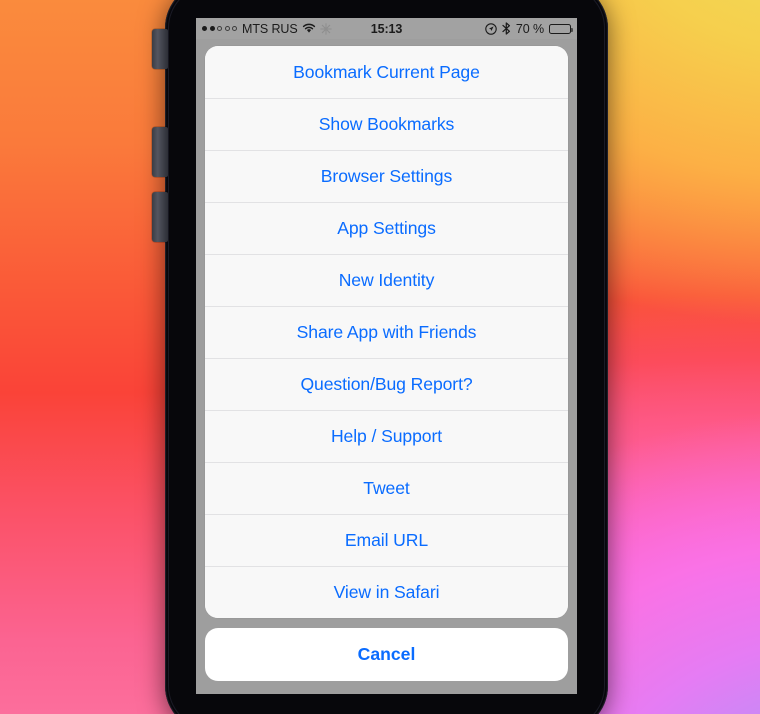  Describe the element at coordinates (325, 28) in the screenshot. I see `brightness-sparkle-icon` at that location.